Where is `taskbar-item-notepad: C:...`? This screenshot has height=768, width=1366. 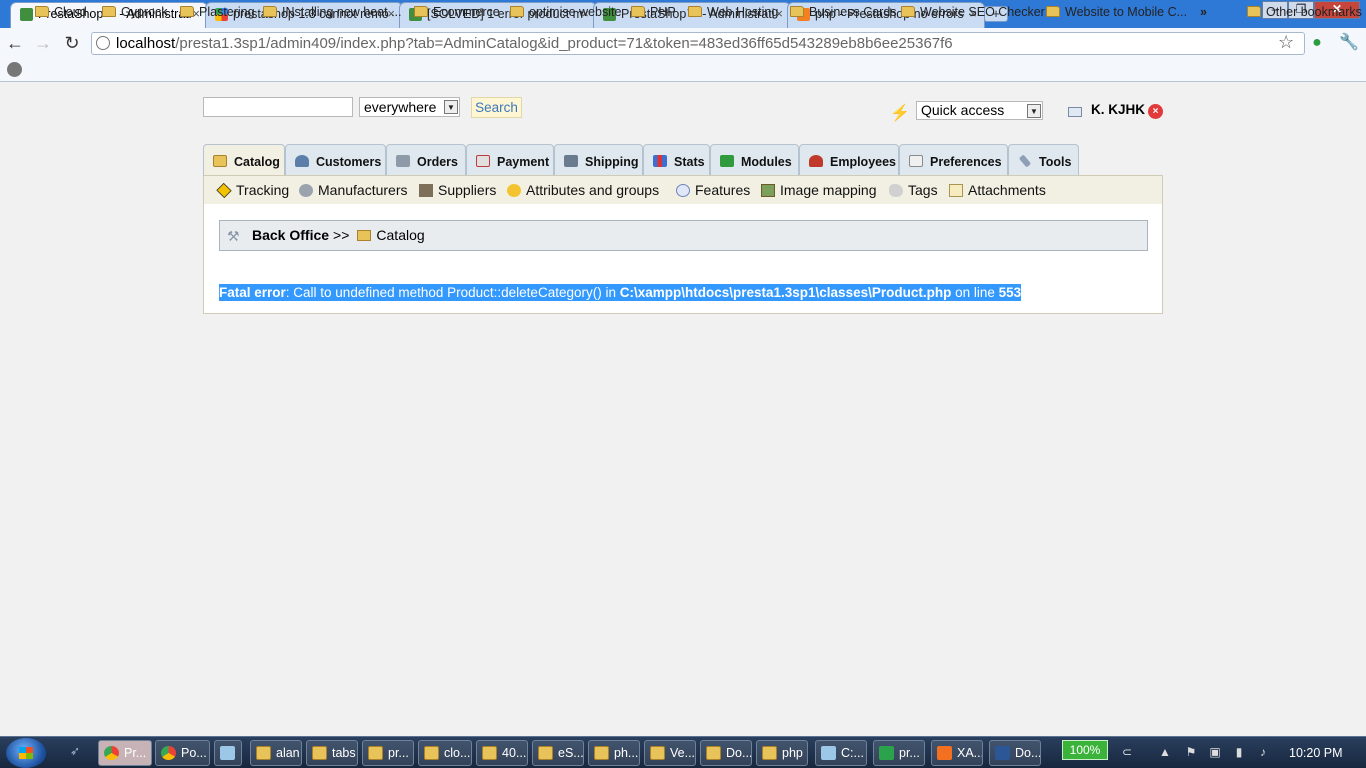
taskbar-item-notepad: C:... is located at coordinates (841, 753).